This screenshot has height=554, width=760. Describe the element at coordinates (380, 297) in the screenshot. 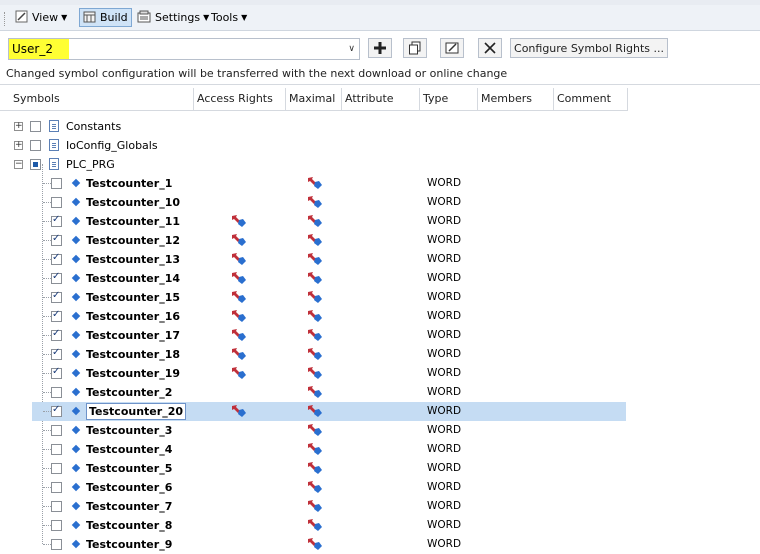

I see `symbol-row: Testcounter_15 WORD` at that location.